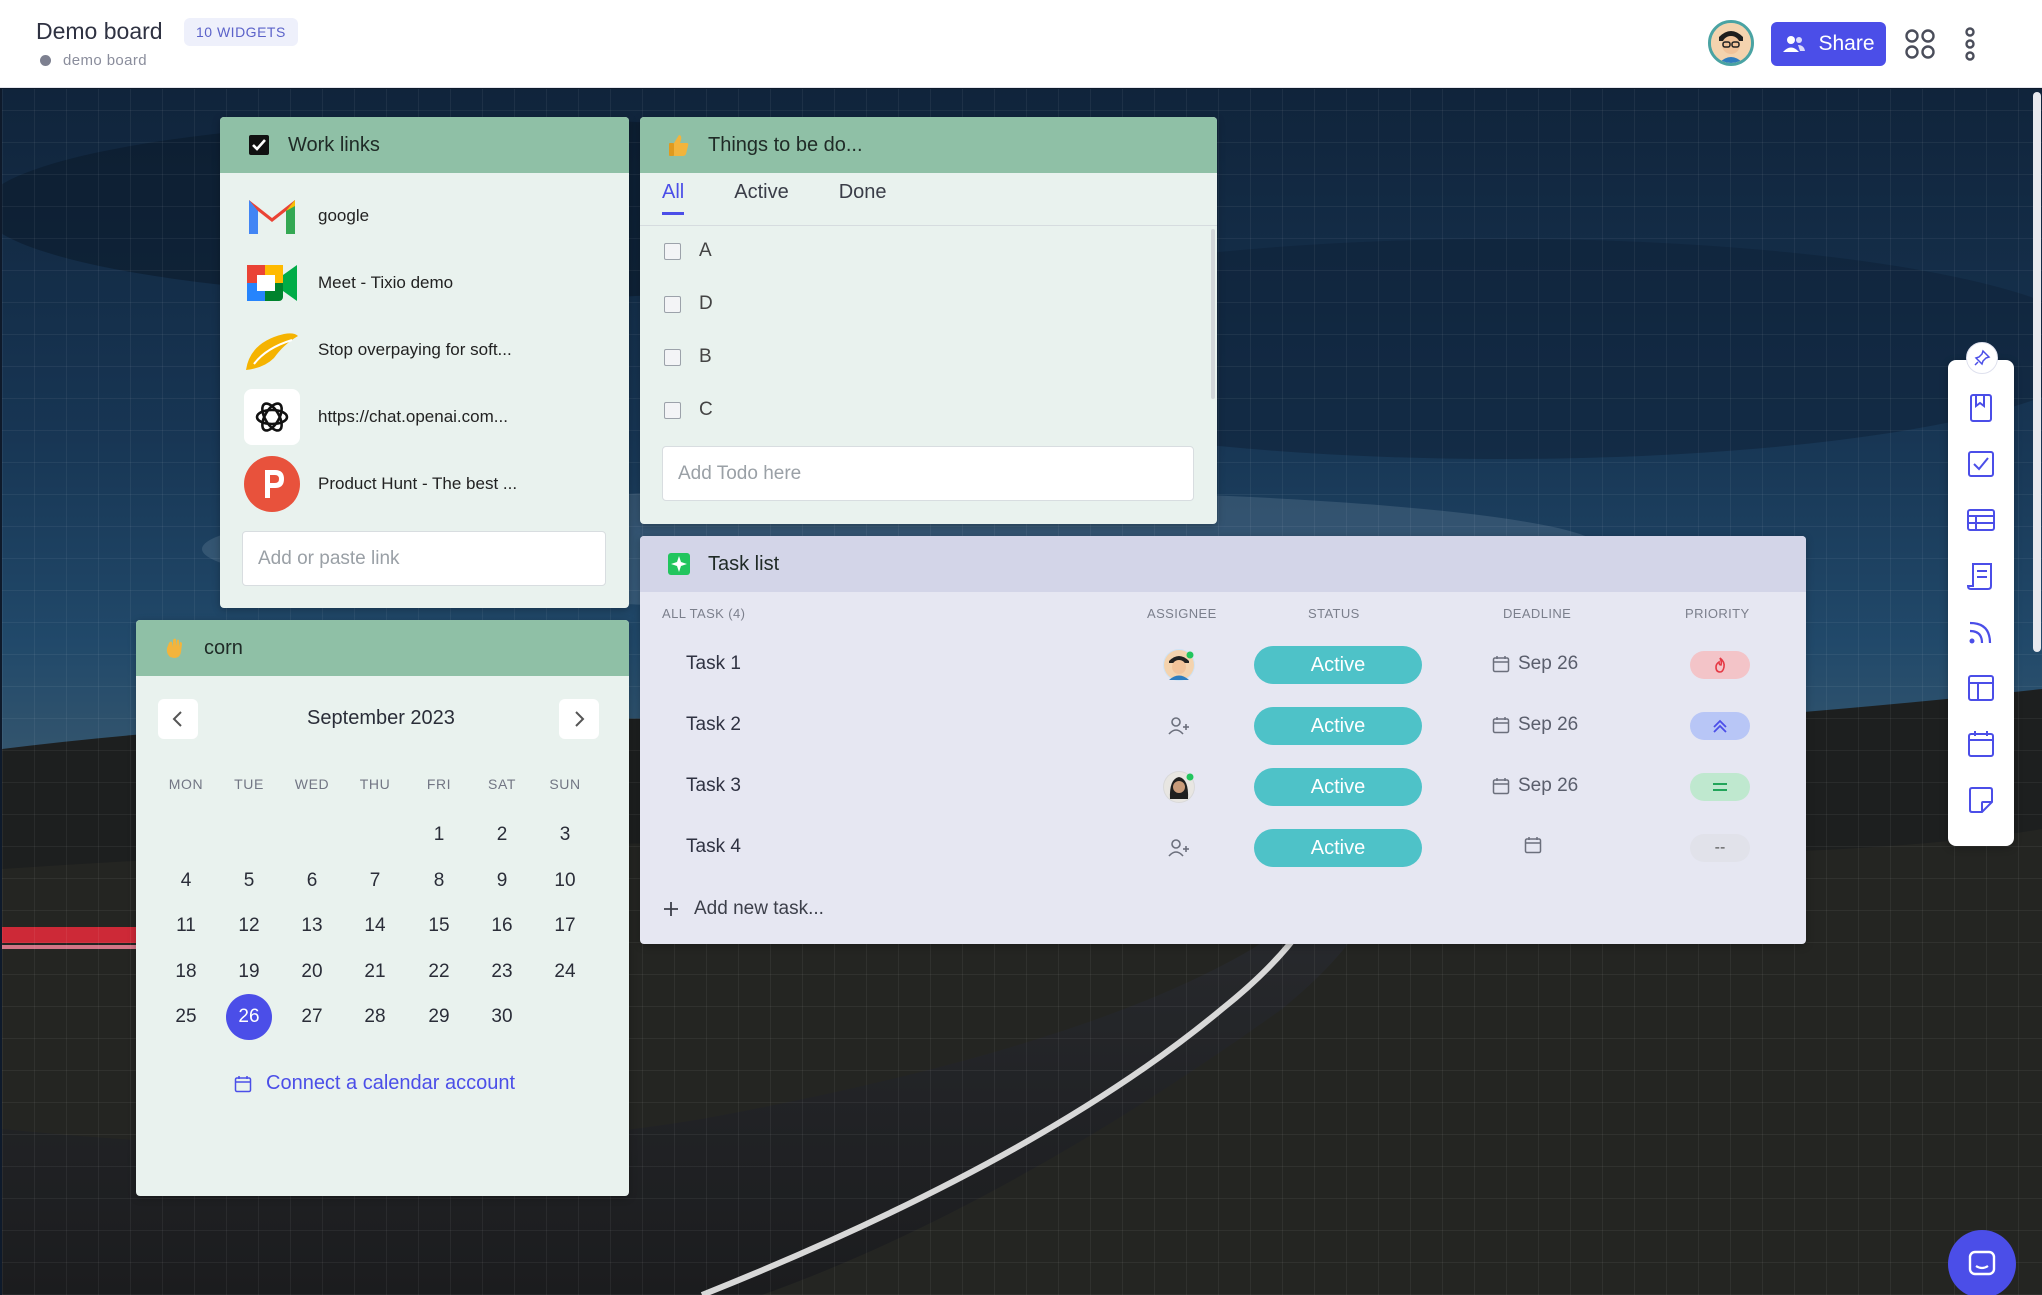 Image resolution: width=2042 pixels, height=1295 pixels. Describe the element at coordinates (424, 558) in the screenshot. I see `add-link-input` at that location.